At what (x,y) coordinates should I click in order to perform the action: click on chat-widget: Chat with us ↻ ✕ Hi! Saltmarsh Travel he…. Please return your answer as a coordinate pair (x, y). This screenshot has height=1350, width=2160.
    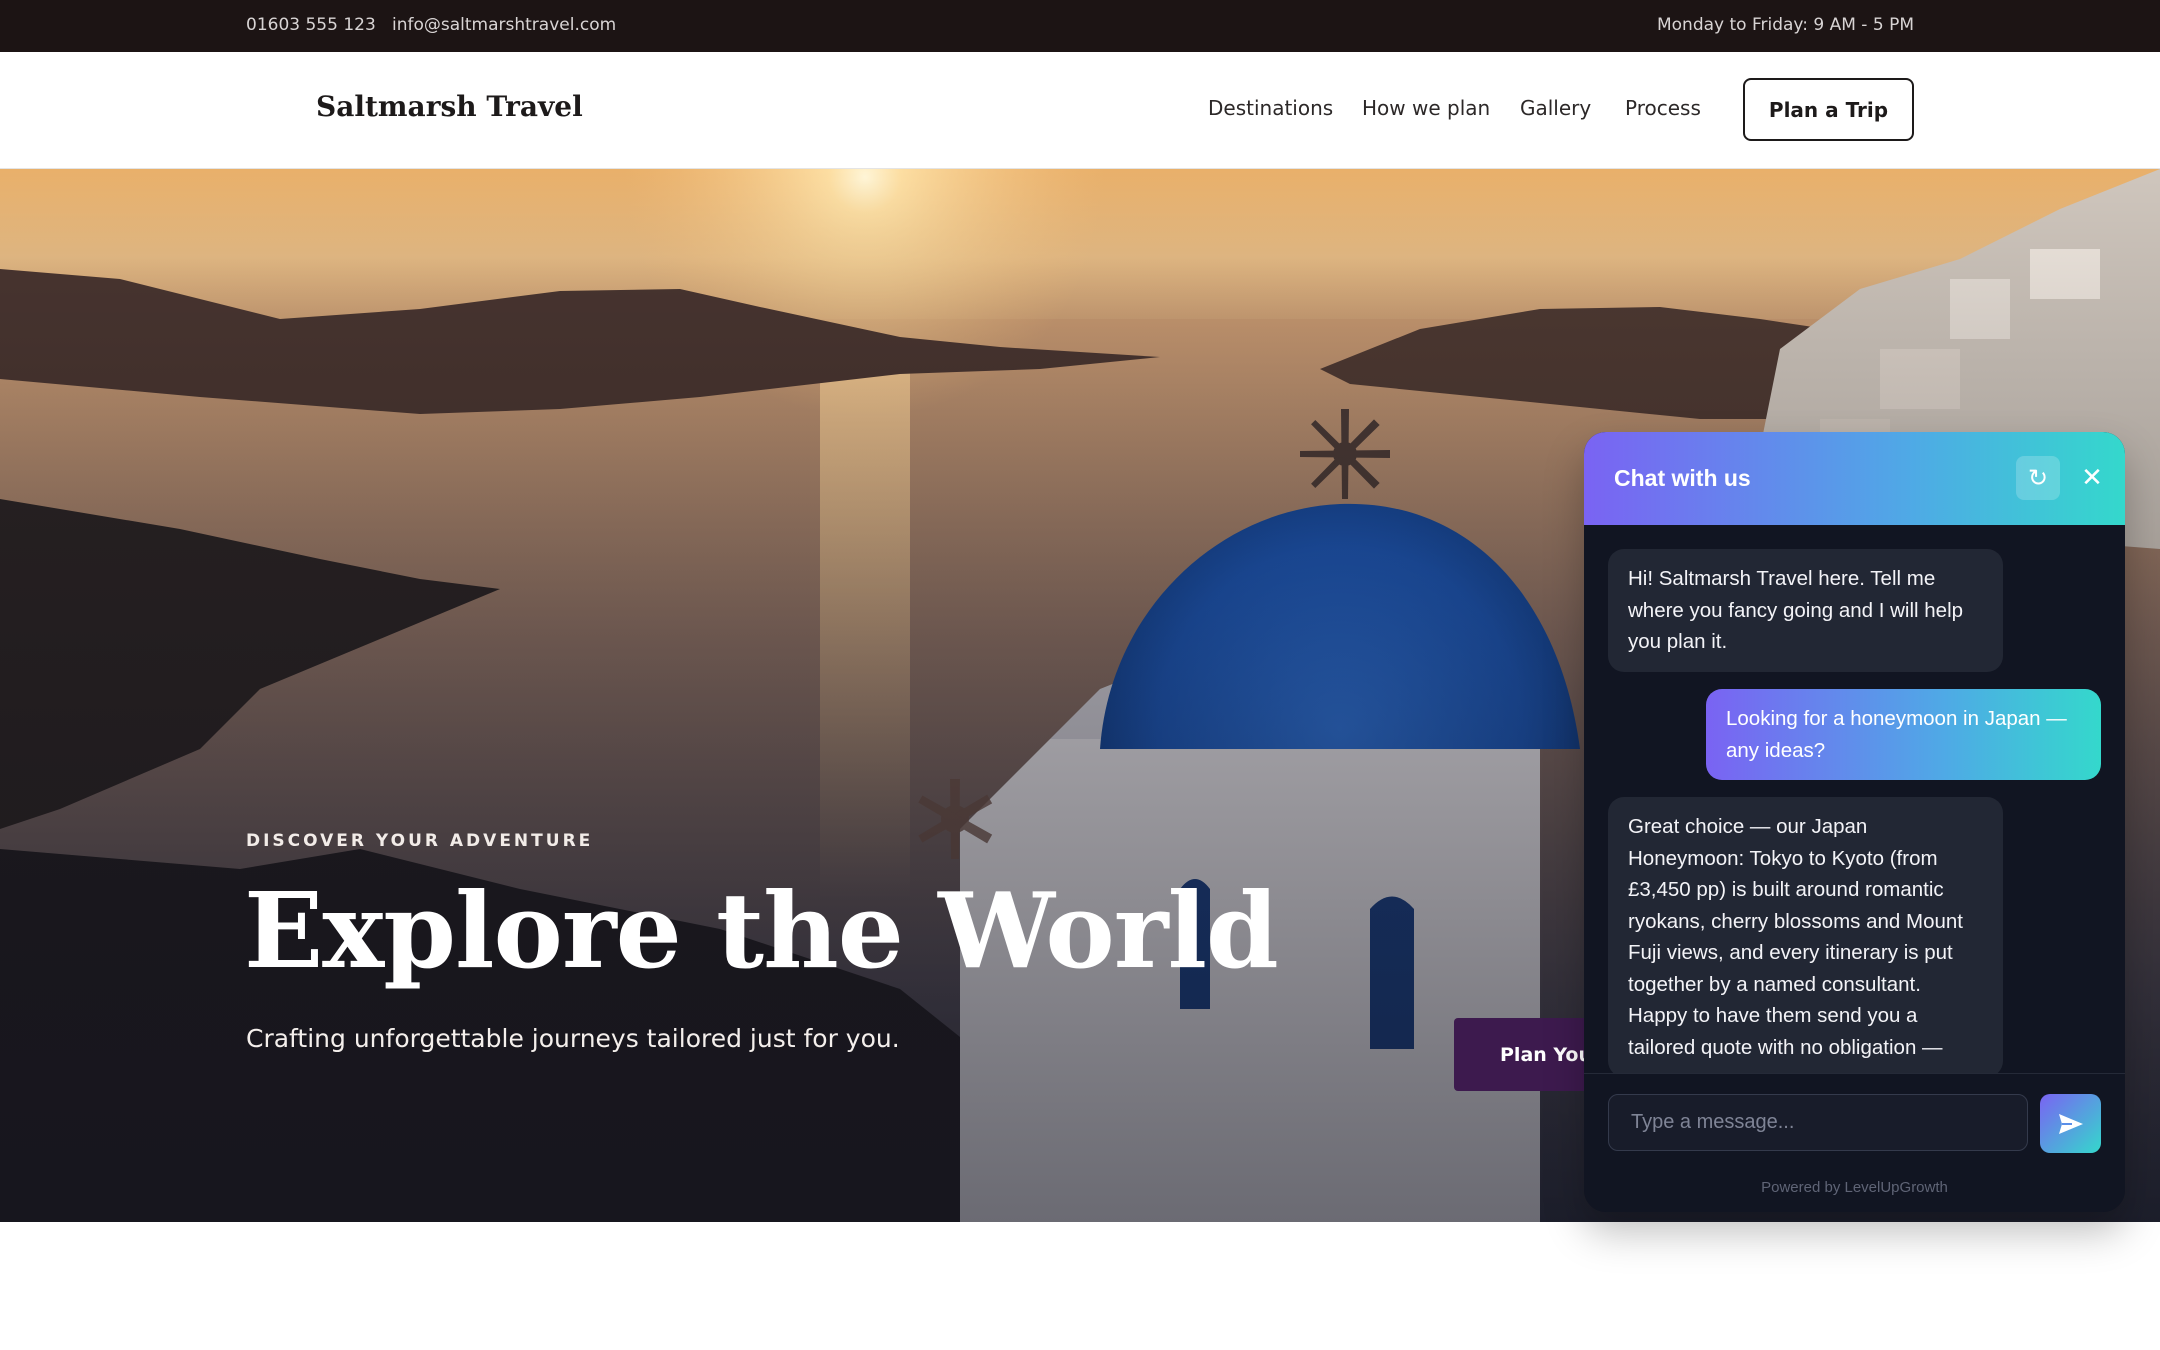
    Looking at the image, I should click on (1854, 822).